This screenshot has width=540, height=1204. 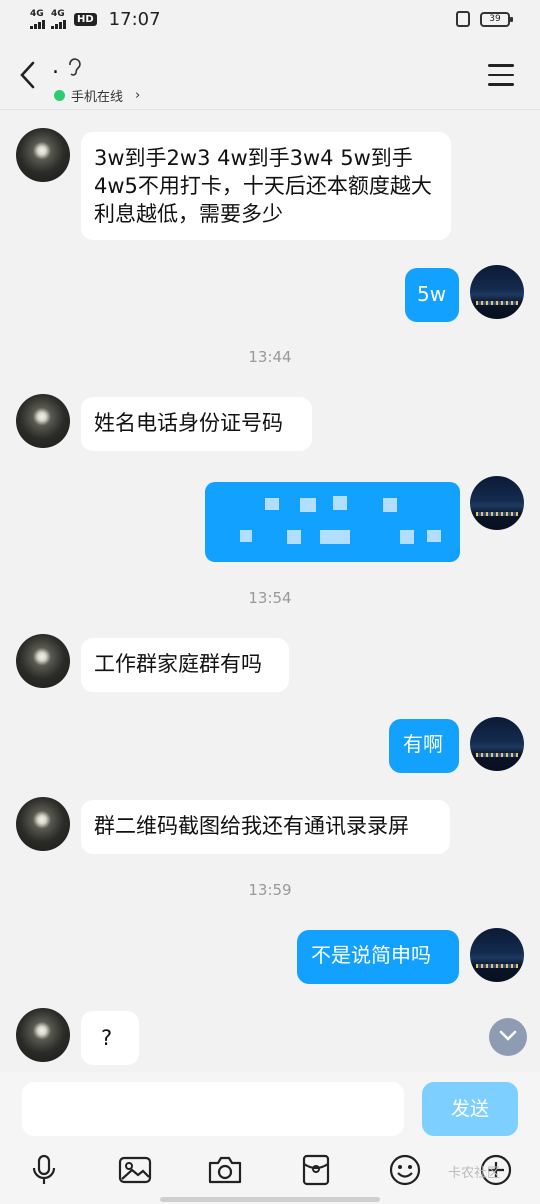 I want to click on message-bubble-right: 不是说简申吗, so click(x=378, y=957).